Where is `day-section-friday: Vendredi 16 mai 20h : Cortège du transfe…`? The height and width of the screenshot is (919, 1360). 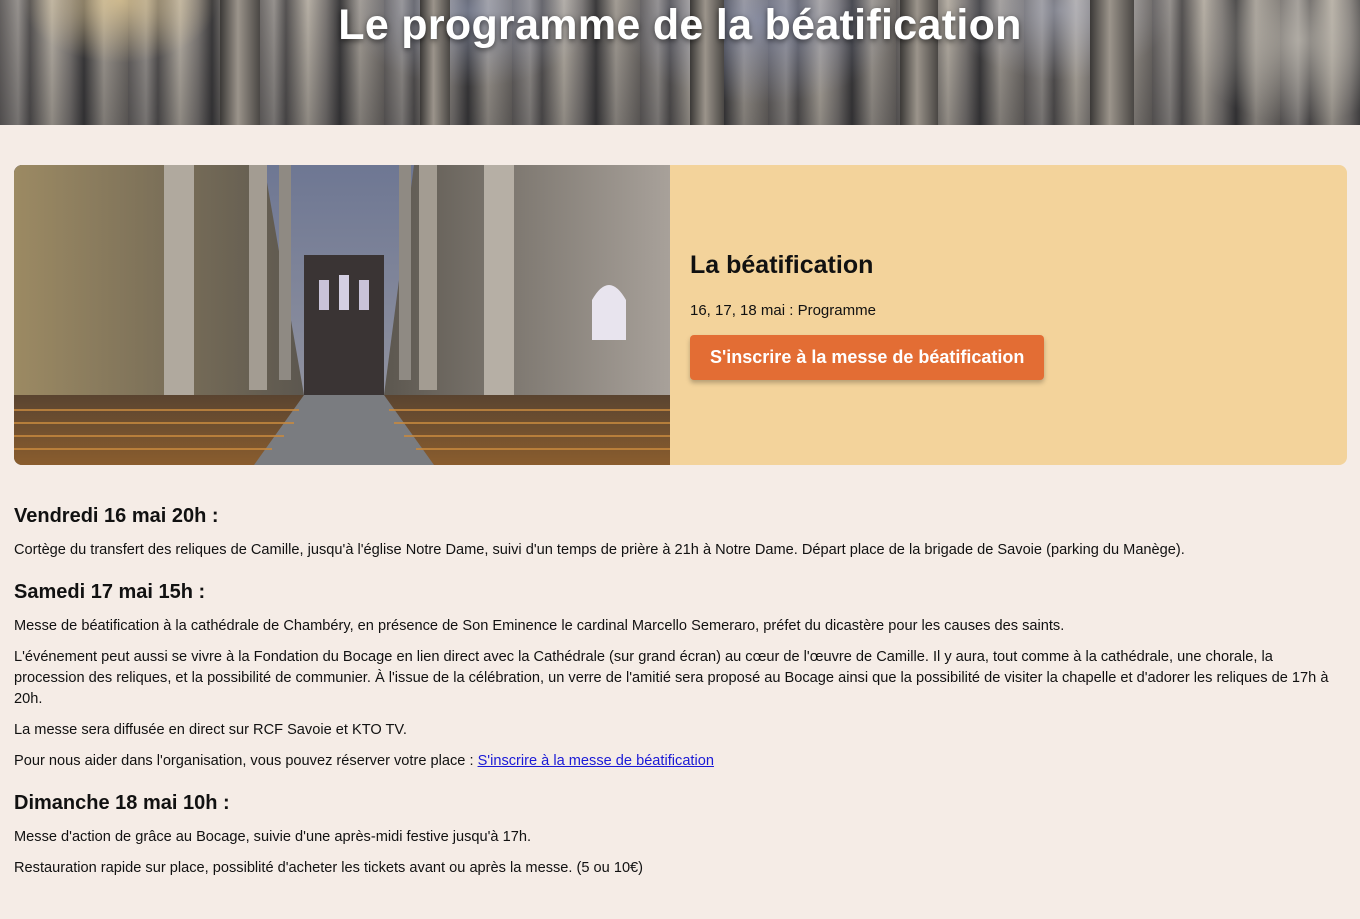
day-section-friday: Vendredi 16 mai 20h : Cortège du transfe… is located at coordinates (679, 533).